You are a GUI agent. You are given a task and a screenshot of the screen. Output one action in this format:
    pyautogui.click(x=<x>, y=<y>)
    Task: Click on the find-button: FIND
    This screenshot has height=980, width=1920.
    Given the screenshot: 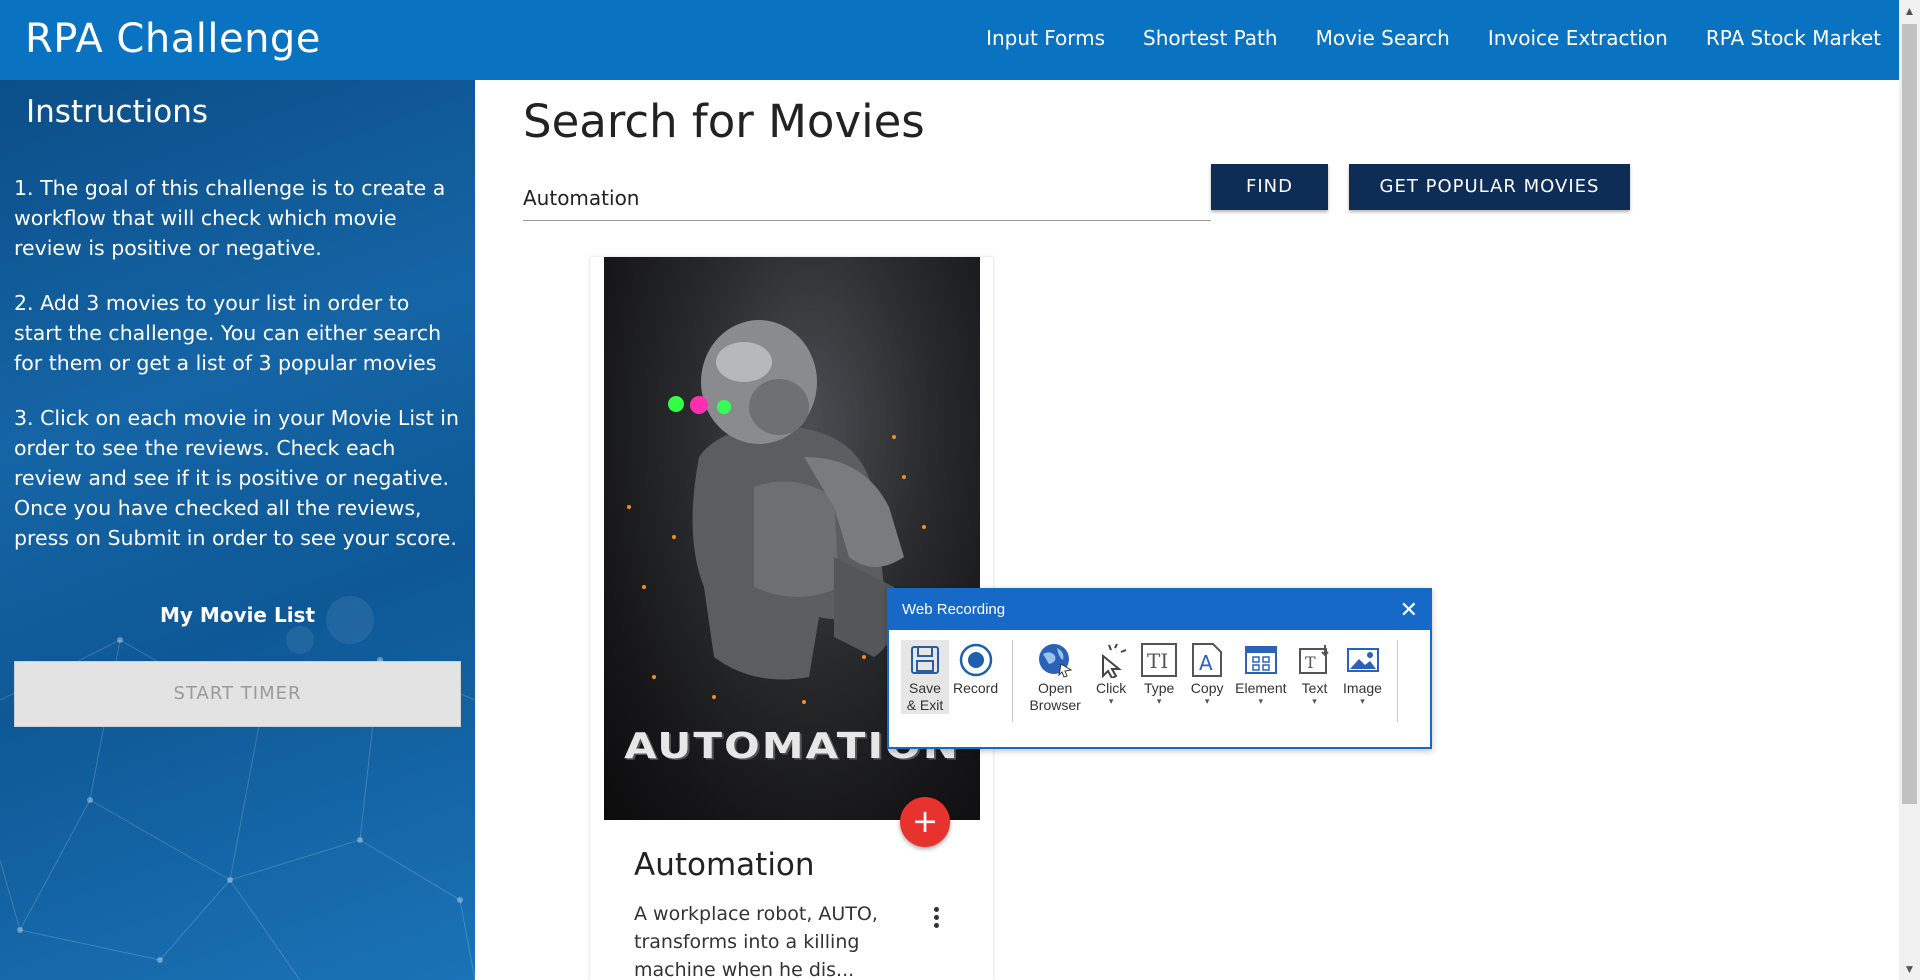 What is the action you would take?
    pyautogui.click(x=1269, y=187)
    